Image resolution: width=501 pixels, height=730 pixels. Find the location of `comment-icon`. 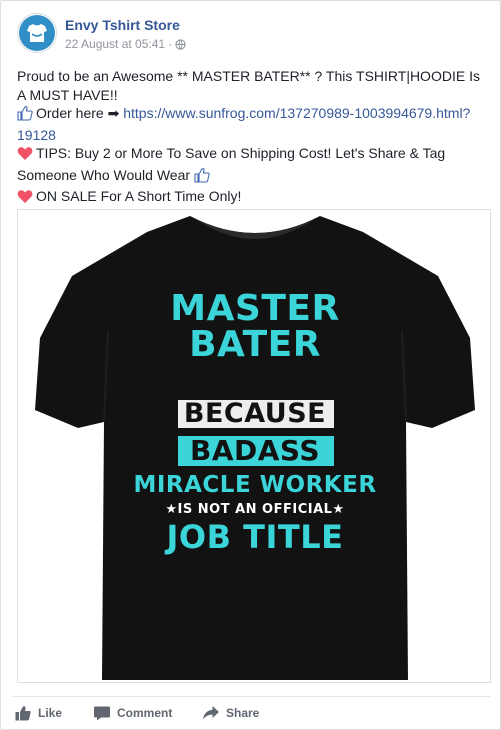

comment-icon is located at coordinates (102, 713).